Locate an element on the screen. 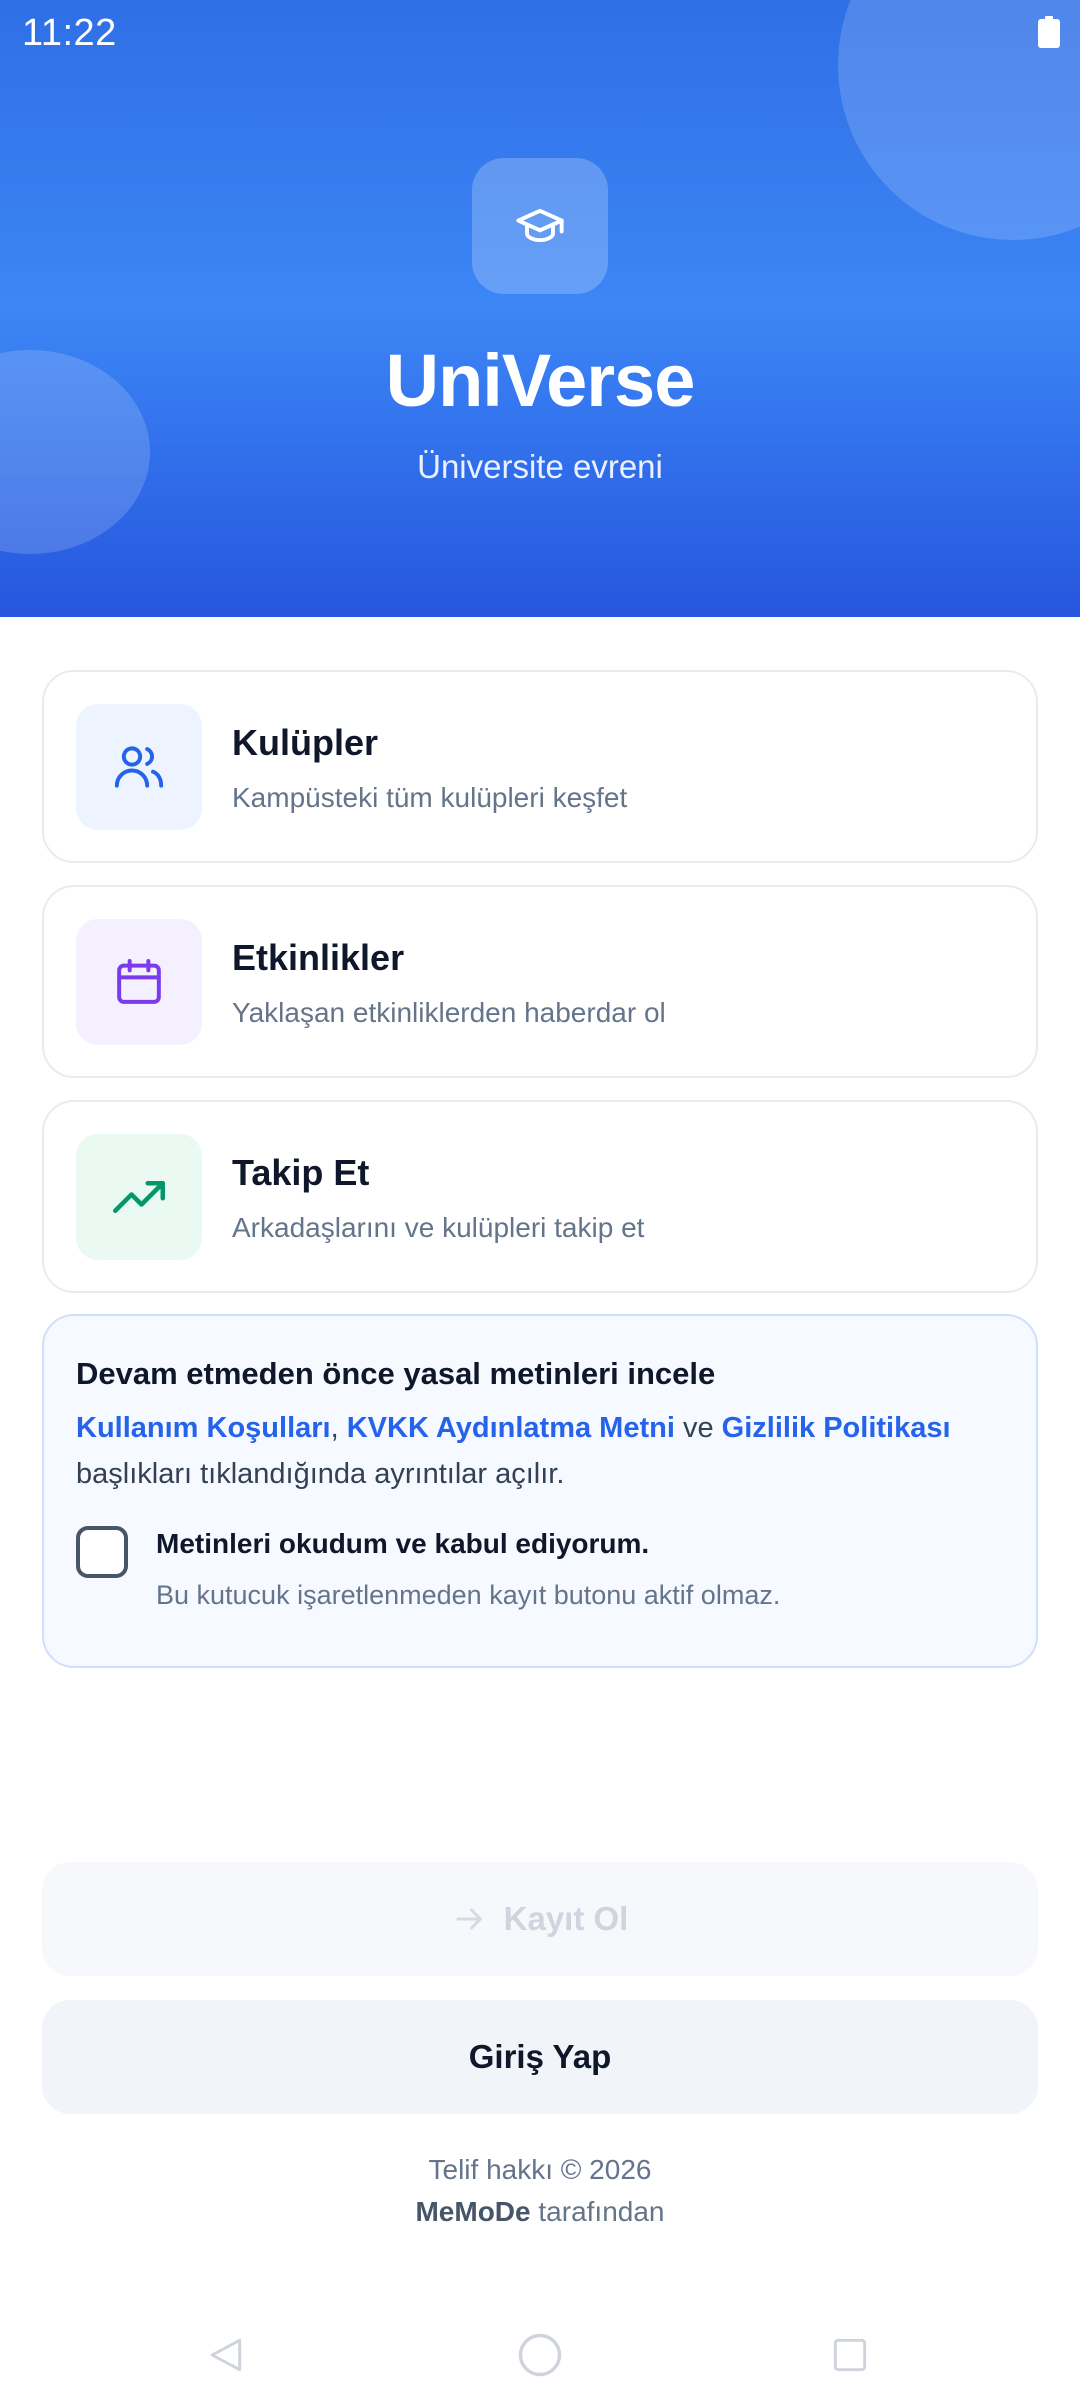 The height and width of the screenshot is (2400, 1080). app-name: UniVerse is located at coordinates (540, 380).